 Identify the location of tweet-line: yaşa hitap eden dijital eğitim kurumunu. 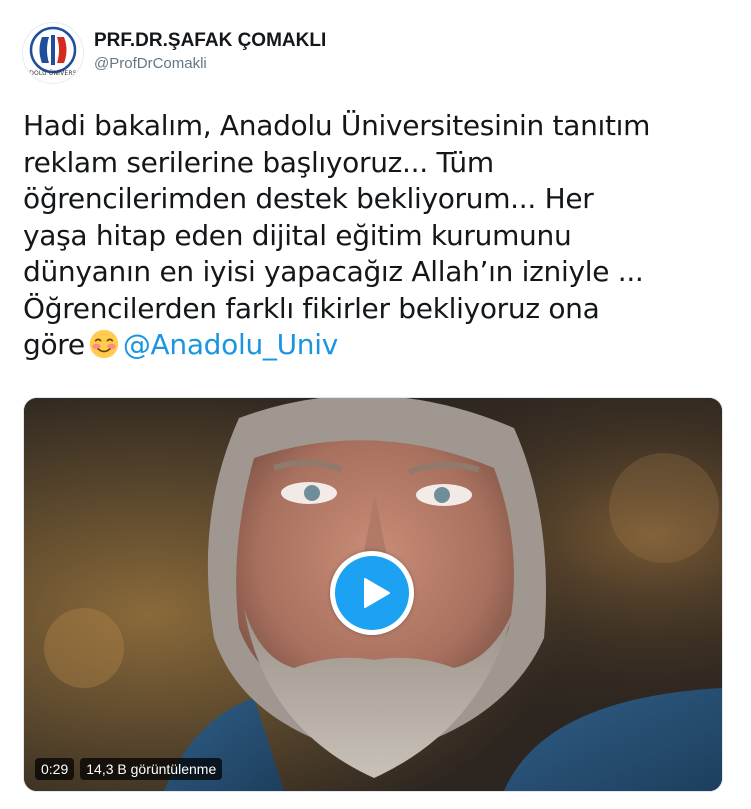
(297, 235).